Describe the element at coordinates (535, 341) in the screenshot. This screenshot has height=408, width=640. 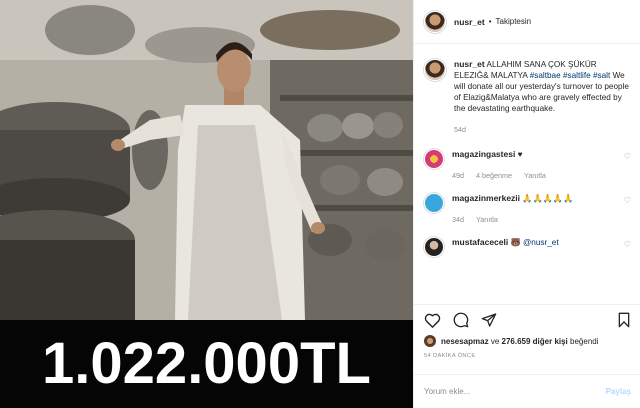
I see `likes-count: 276.659 diğer kişi` at that location.